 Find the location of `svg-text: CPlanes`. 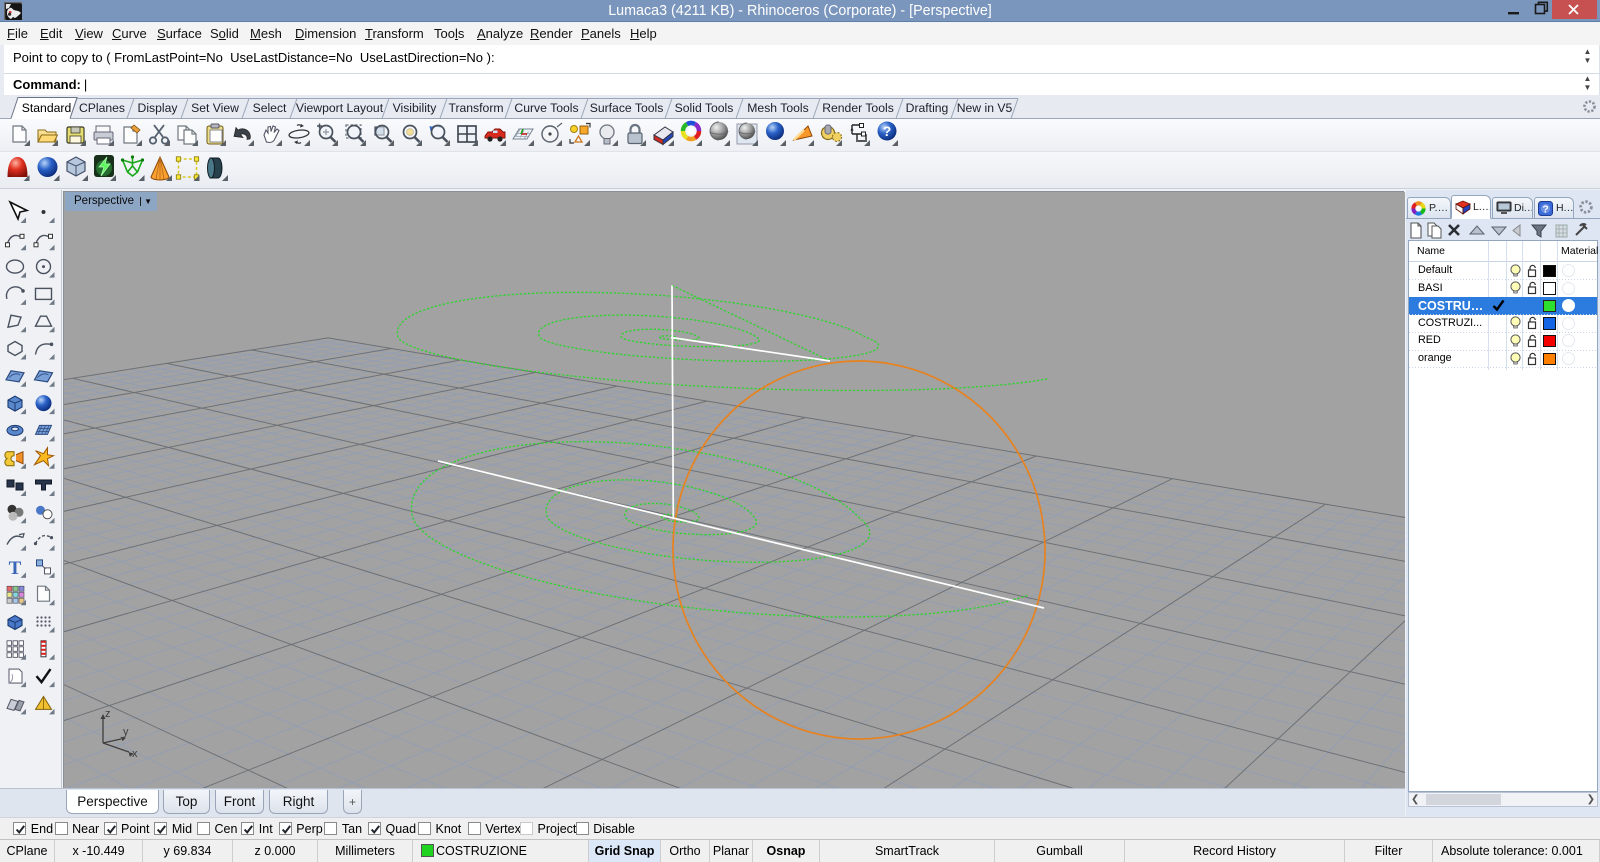

svg-text: CPlanes is located at coordinates (102, 108).